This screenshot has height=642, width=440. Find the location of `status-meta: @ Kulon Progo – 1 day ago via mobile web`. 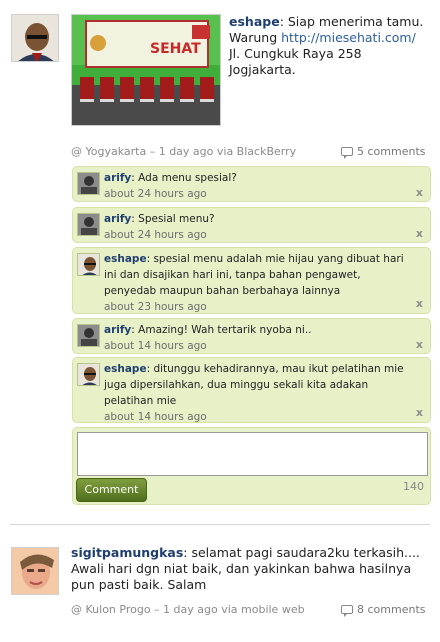

status-meta: @ Kulon Progo – 1 day ago via mobile web is located at coordinates (188, 609).